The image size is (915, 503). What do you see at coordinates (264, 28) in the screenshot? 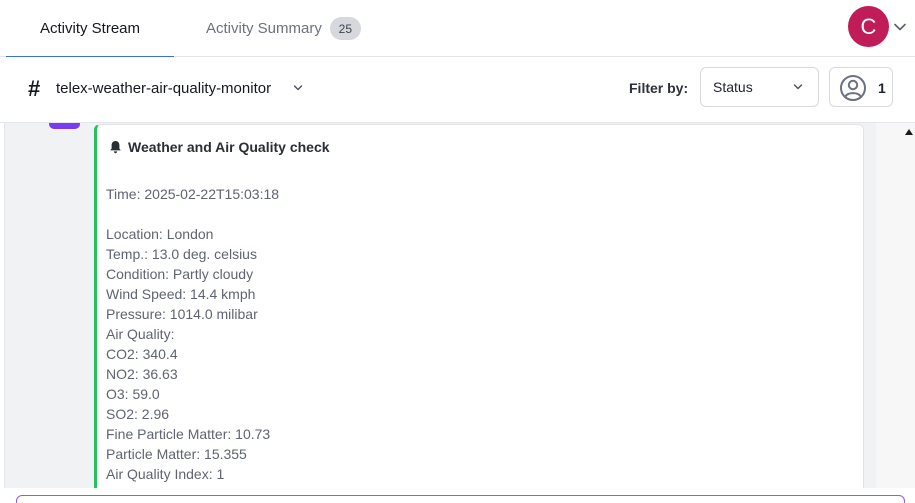
I see `tab-activity-summary-label: Activity Summary` at bounding box center [264, 28].